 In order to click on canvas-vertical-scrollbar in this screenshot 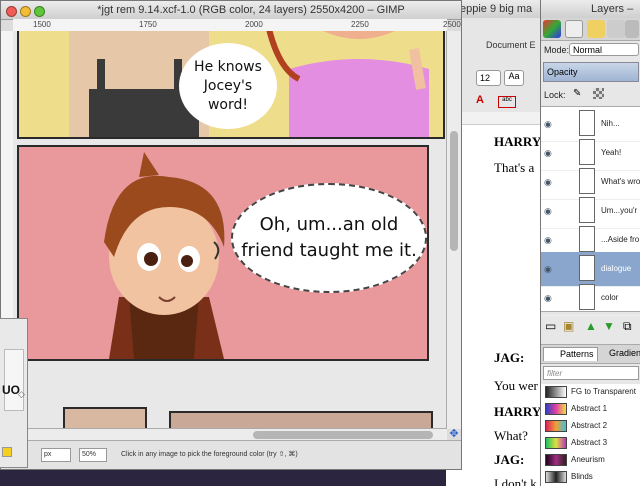, I will do `click(453, 230)`.